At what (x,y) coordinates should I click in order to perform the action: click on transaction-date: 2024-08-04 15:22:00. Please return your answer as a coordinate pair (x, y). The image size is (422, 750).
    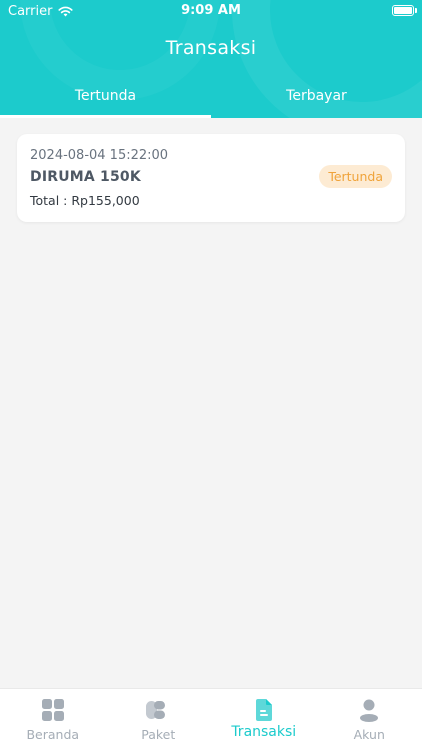
    Looking at the image, I should click on (99, 155).